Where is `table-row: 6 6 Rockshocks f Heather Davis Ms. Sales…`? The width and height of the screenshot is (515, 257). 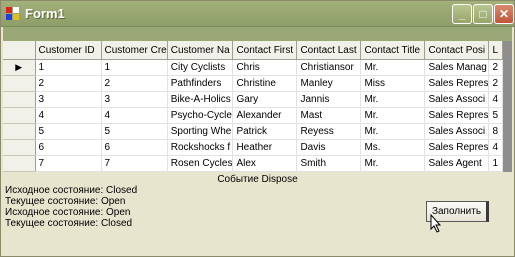
table-row: 6 6 Rockshocks f Heather Davis Ms. Sales… is located at coordinates (253, 147).